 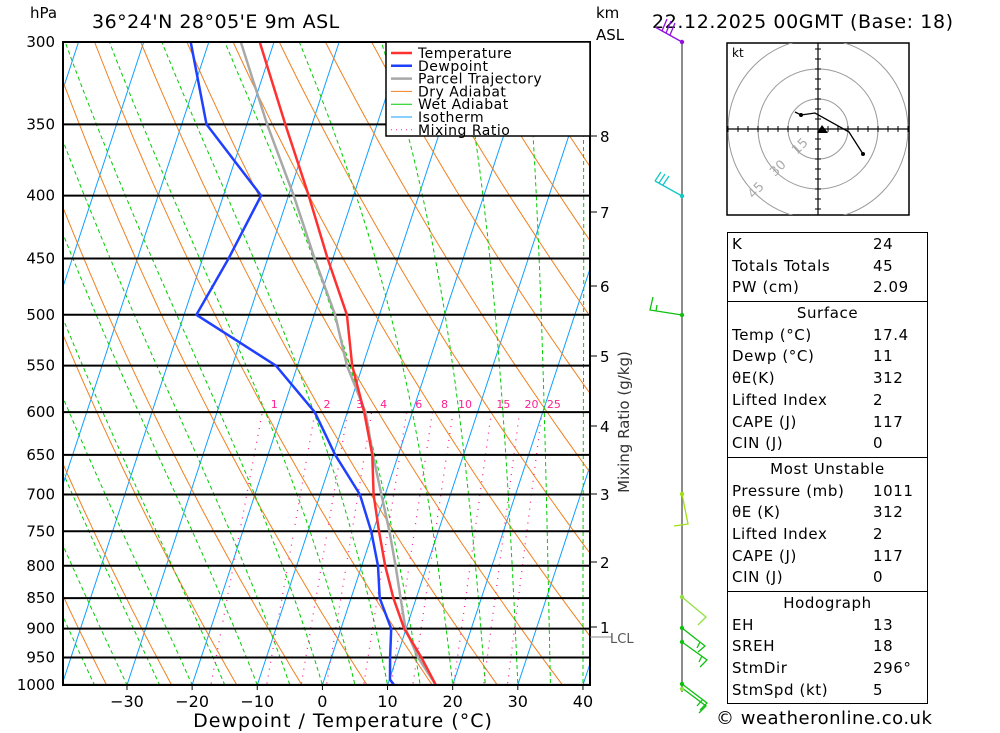 What do you see at coordinates (359, 404) in the screenshot?
I see `mixing-ratio-label: 3` at bounding box center [359, 404].